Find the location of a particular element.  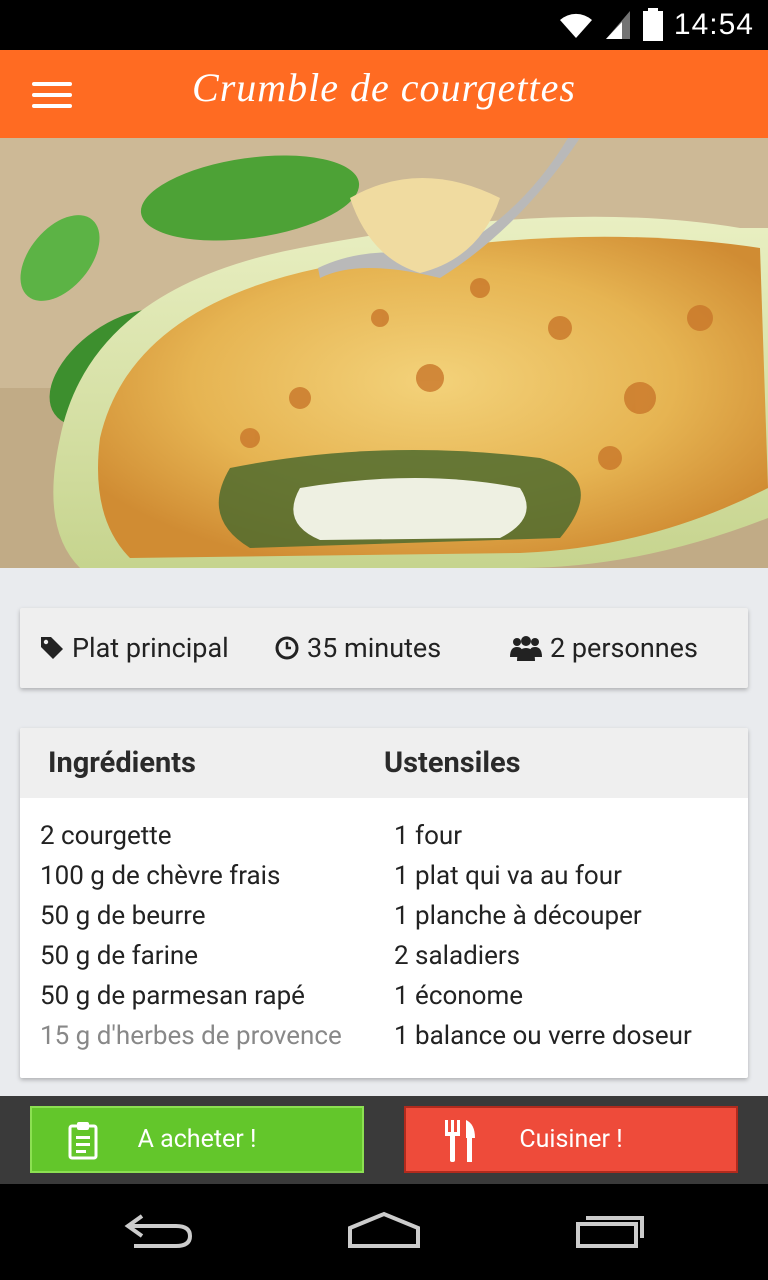

ingredient-item: 50 g de farine is located at coordinates (119, 956).